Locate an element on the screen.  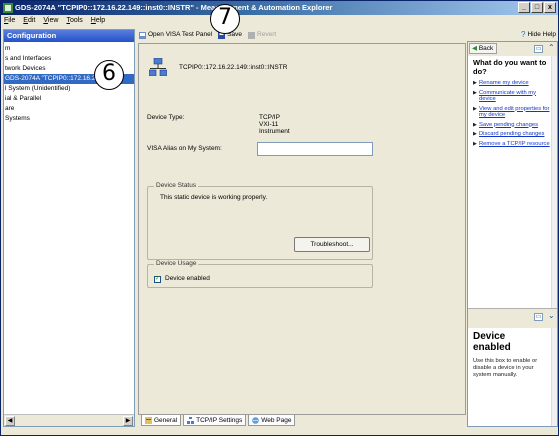
device-type-value: TCP/IP VXI-11 Instrument is located at coordinates (274, 124).